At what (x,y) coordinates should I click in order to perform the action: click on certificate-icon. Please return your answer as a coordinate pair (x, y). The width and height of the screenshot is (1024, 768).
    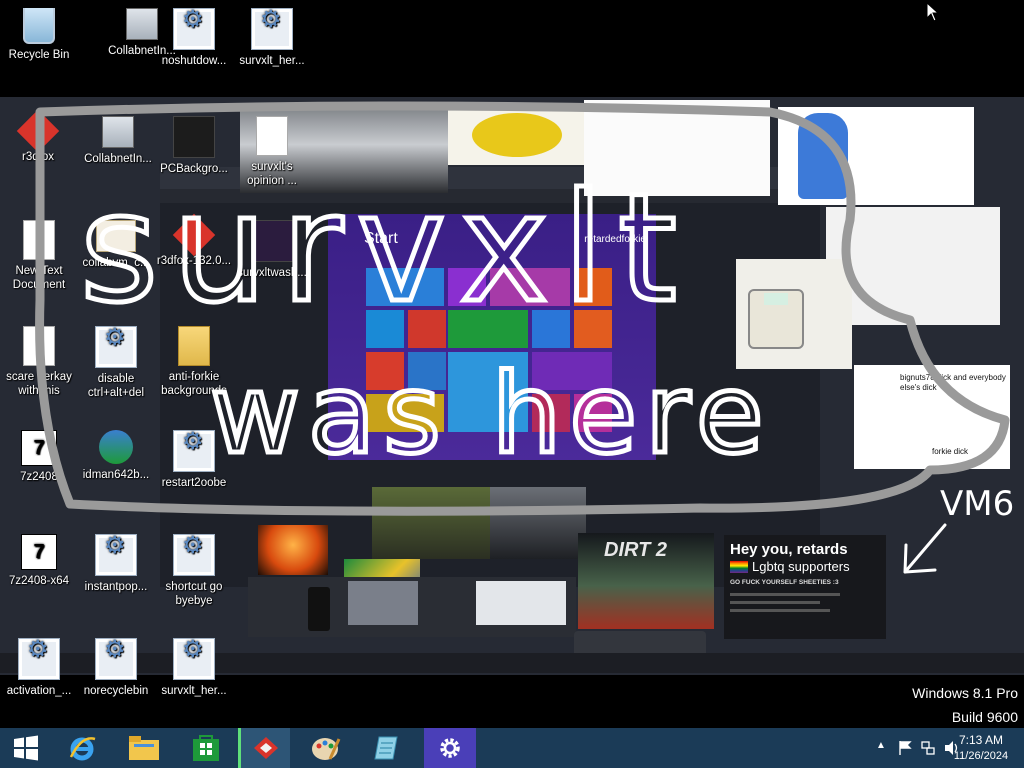
    Looking at the image, I should click on (116, 236).